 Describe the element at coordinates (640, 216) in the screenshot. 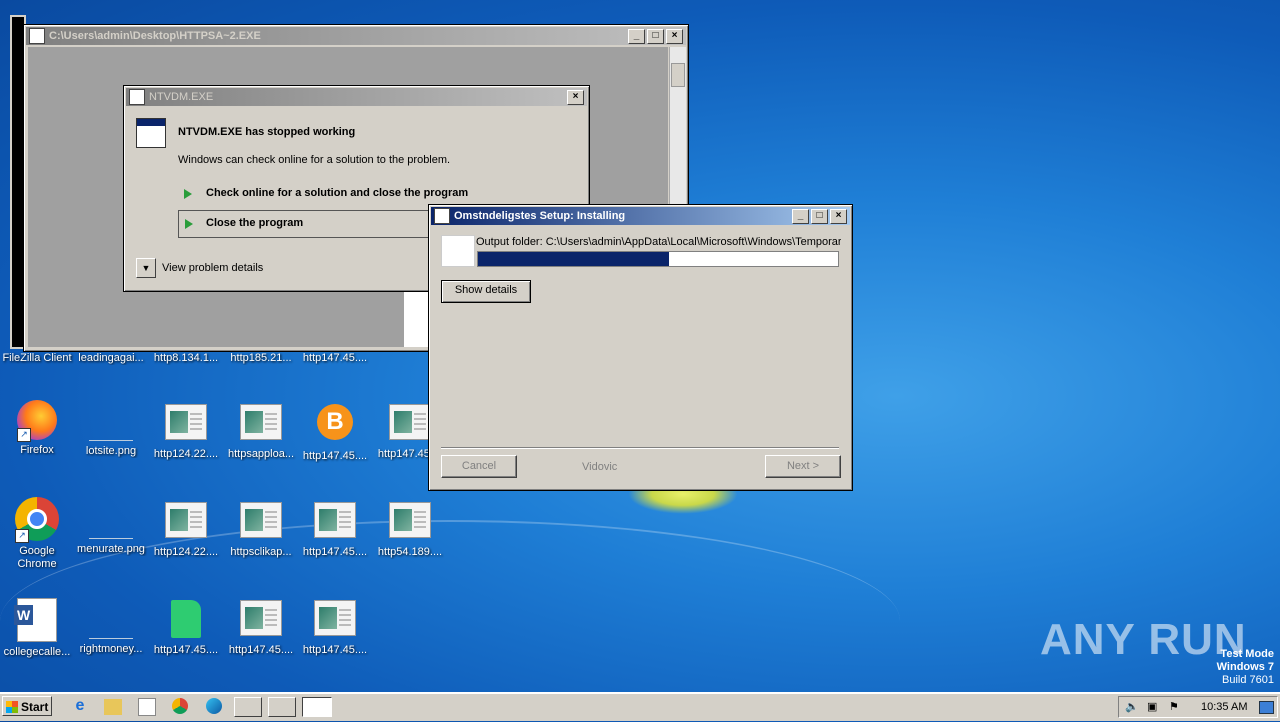

I see `setup-titlebar: Omstndeligstes Setup: Installing _ □ ×` at that location.